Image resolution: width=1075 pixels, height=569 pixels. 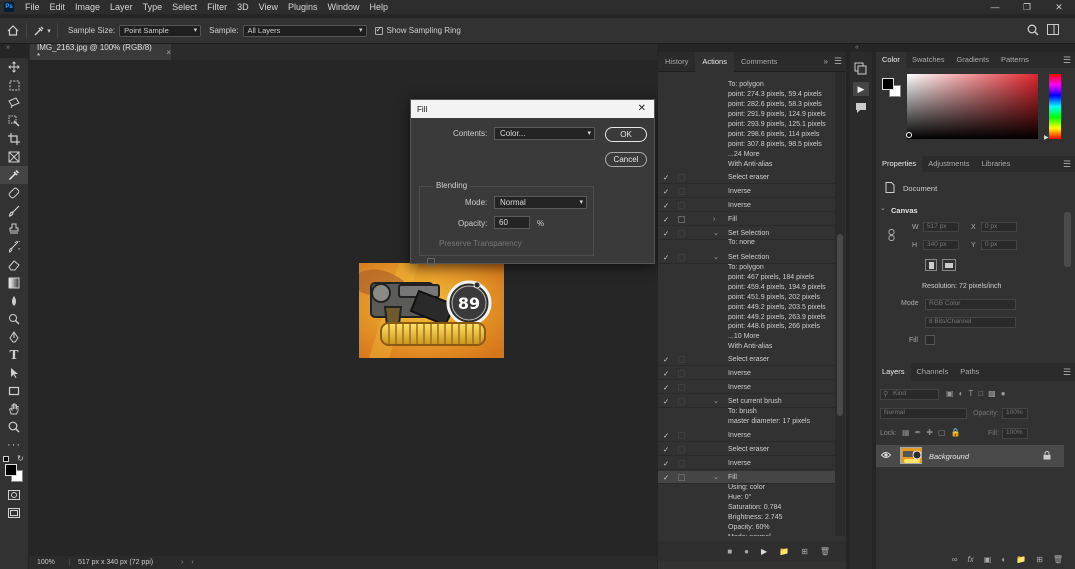 I want to click on action-detail-row: To: none, so click(x=747, y=243).